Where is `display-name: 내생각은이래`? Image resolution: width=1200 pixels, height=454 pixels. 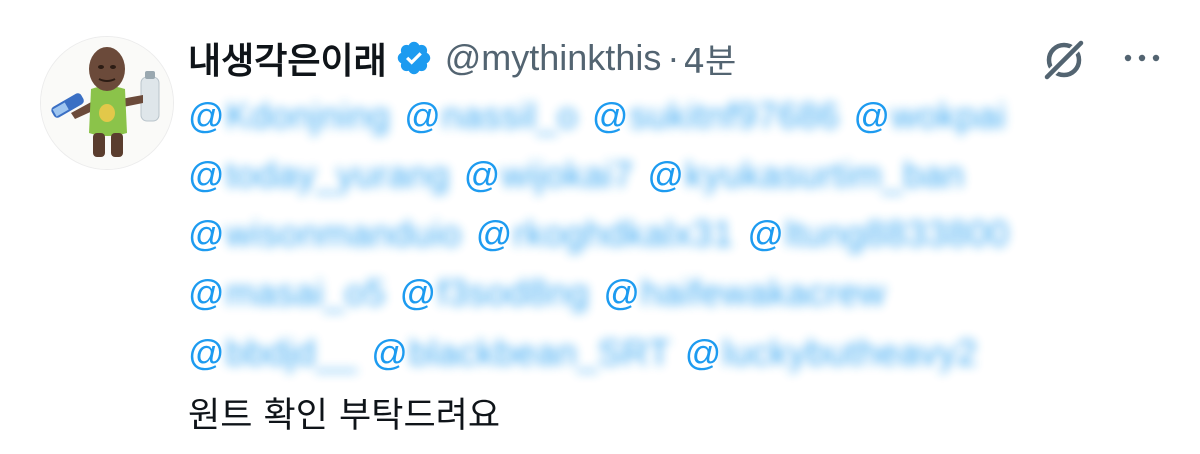 display-name: 내생각은이래 is located at coordinates (287, 58).